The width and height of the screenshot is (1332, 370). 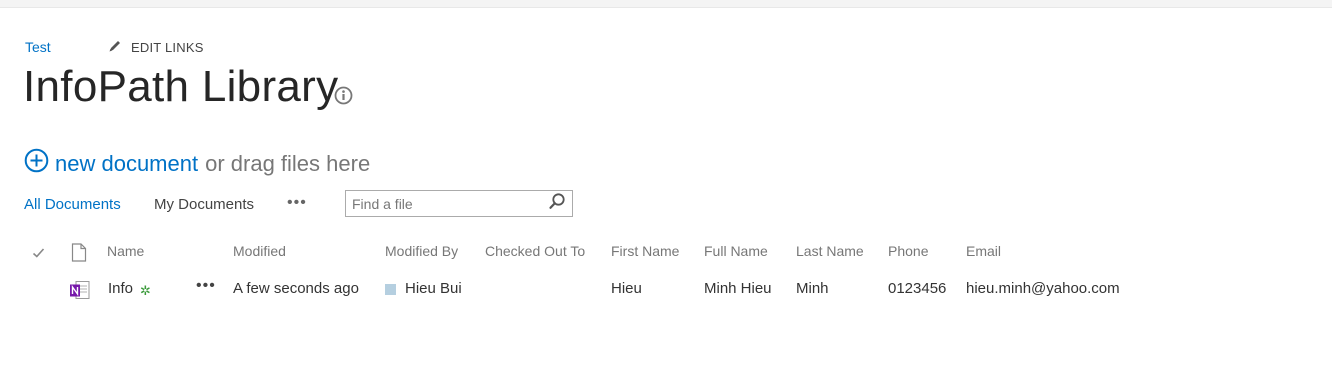 I want to click on cell-first-name: Hieu, so click(x=626, y=288).